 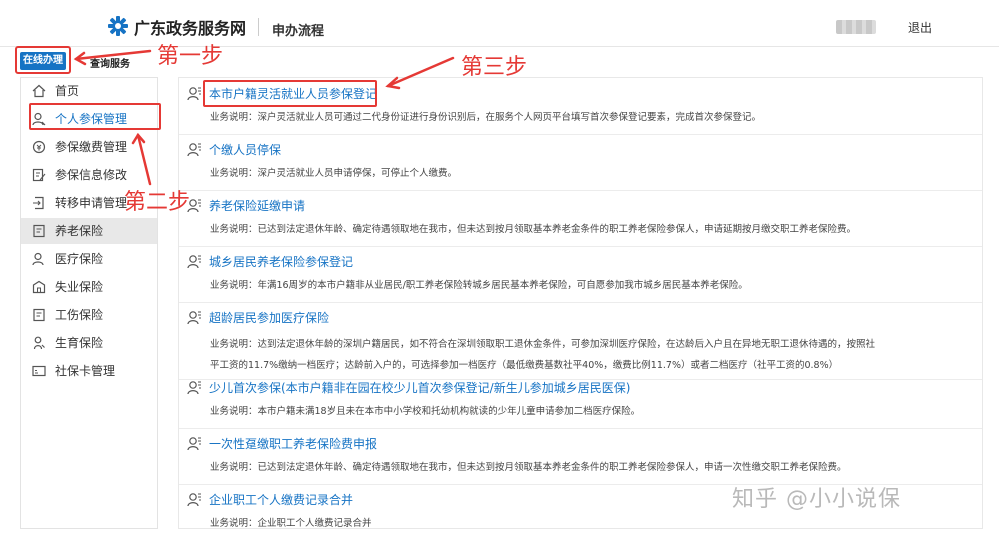 What do you see at coordinates (85, 371) in the screenshot?
I see `sidebar-item-label: 社保卡管理` at bounding box center [85, 371].